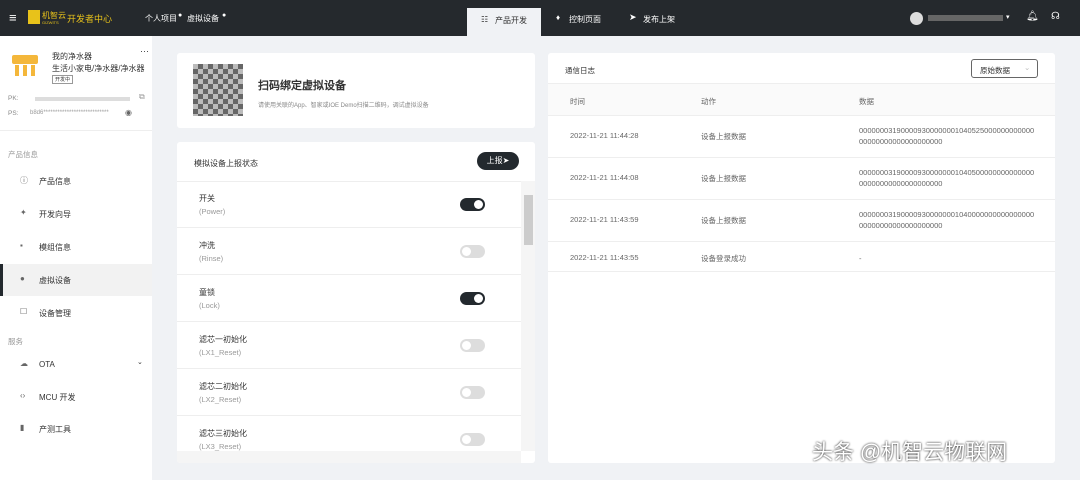  I want to click on status-badge: 开发中, so click(63, 79).